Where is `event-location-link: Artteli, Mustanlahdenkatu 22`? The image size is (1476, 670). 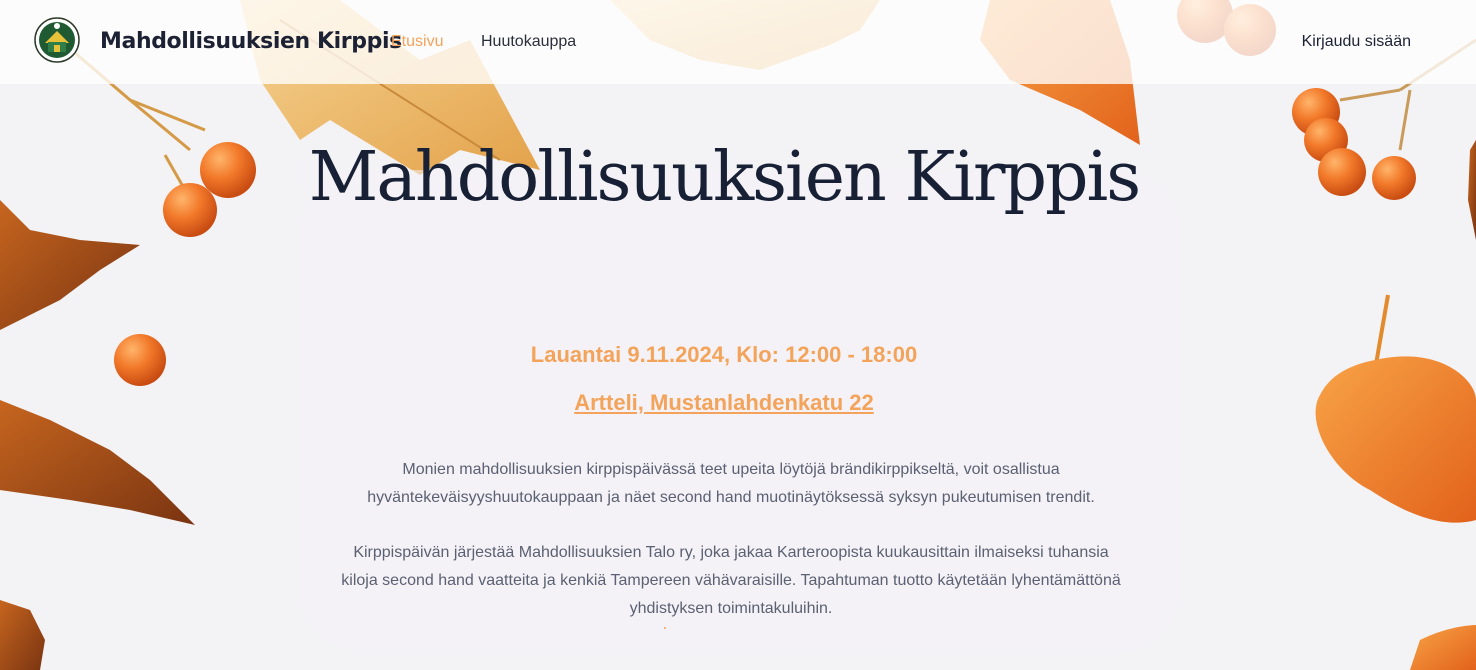 event-location-link: Artteli, Mustanlahdenkatu 22 is located at coordinates (724, 402).